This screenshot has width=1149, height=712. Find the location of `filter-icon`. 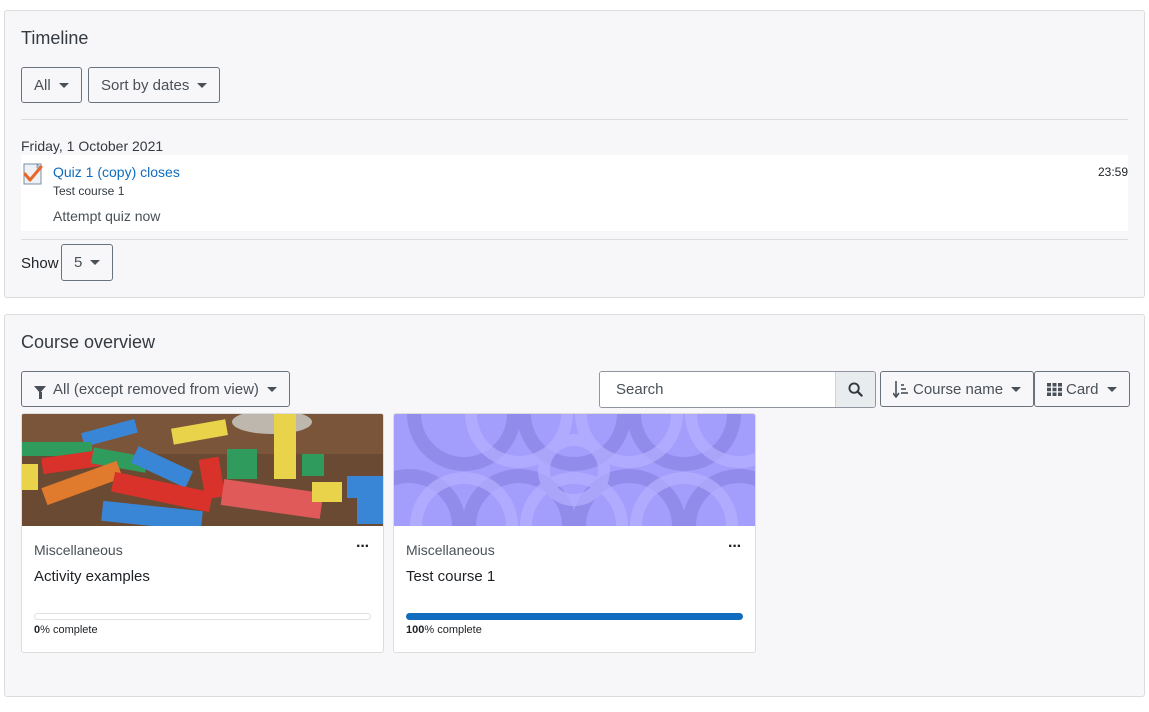

filter-icon is located at coordinates (40, 392).